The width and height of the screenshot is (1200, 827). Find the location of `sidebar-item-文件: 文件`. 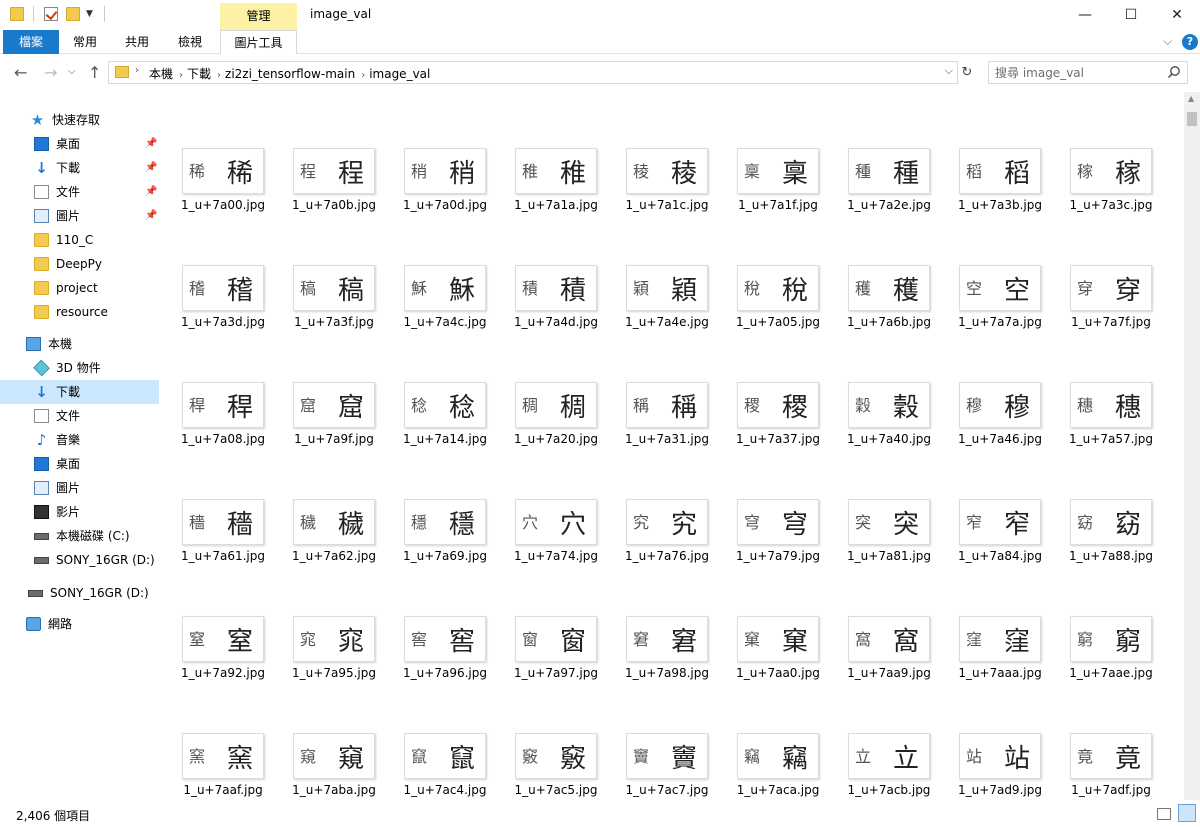

sidebar-item-文件: 文件 is located at coordinates (79, 416).